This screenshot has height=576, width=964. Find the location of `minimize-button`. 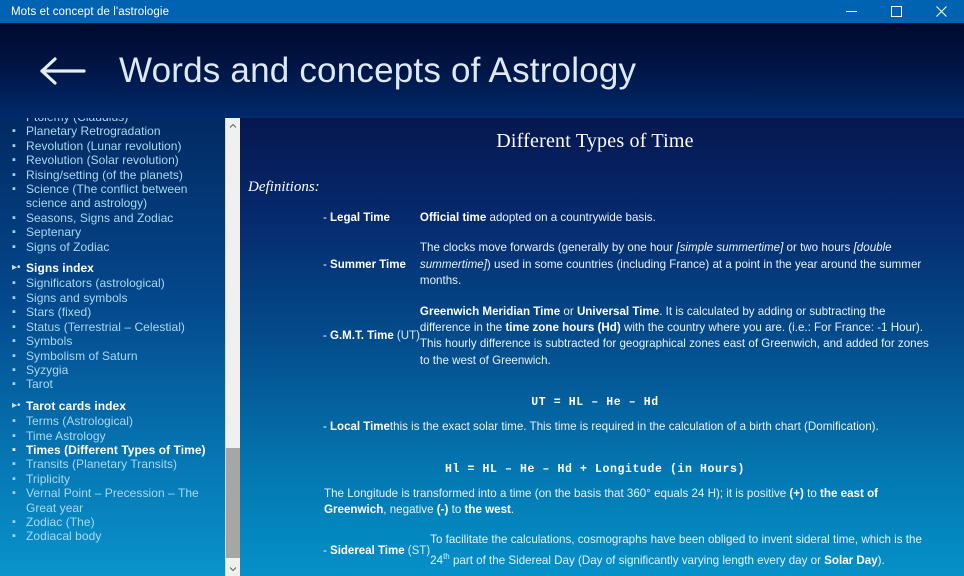

minimize-button is located at coordinates (851, 11).